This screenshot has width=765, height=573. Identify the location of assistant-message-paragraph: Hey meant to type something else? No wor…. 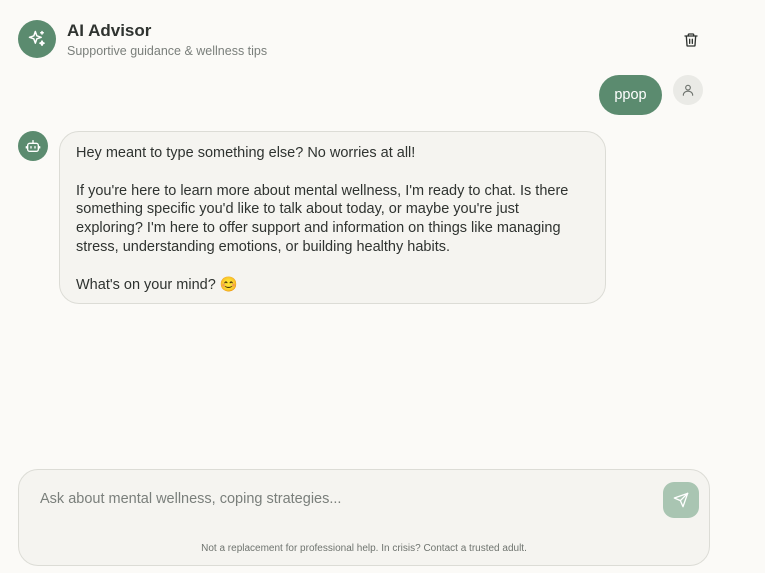
(246, 153).